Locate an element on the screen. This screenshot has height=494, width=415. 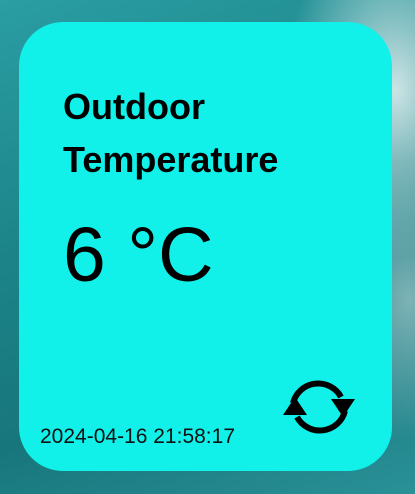
refresh-button is located at coordinates (319, 407).